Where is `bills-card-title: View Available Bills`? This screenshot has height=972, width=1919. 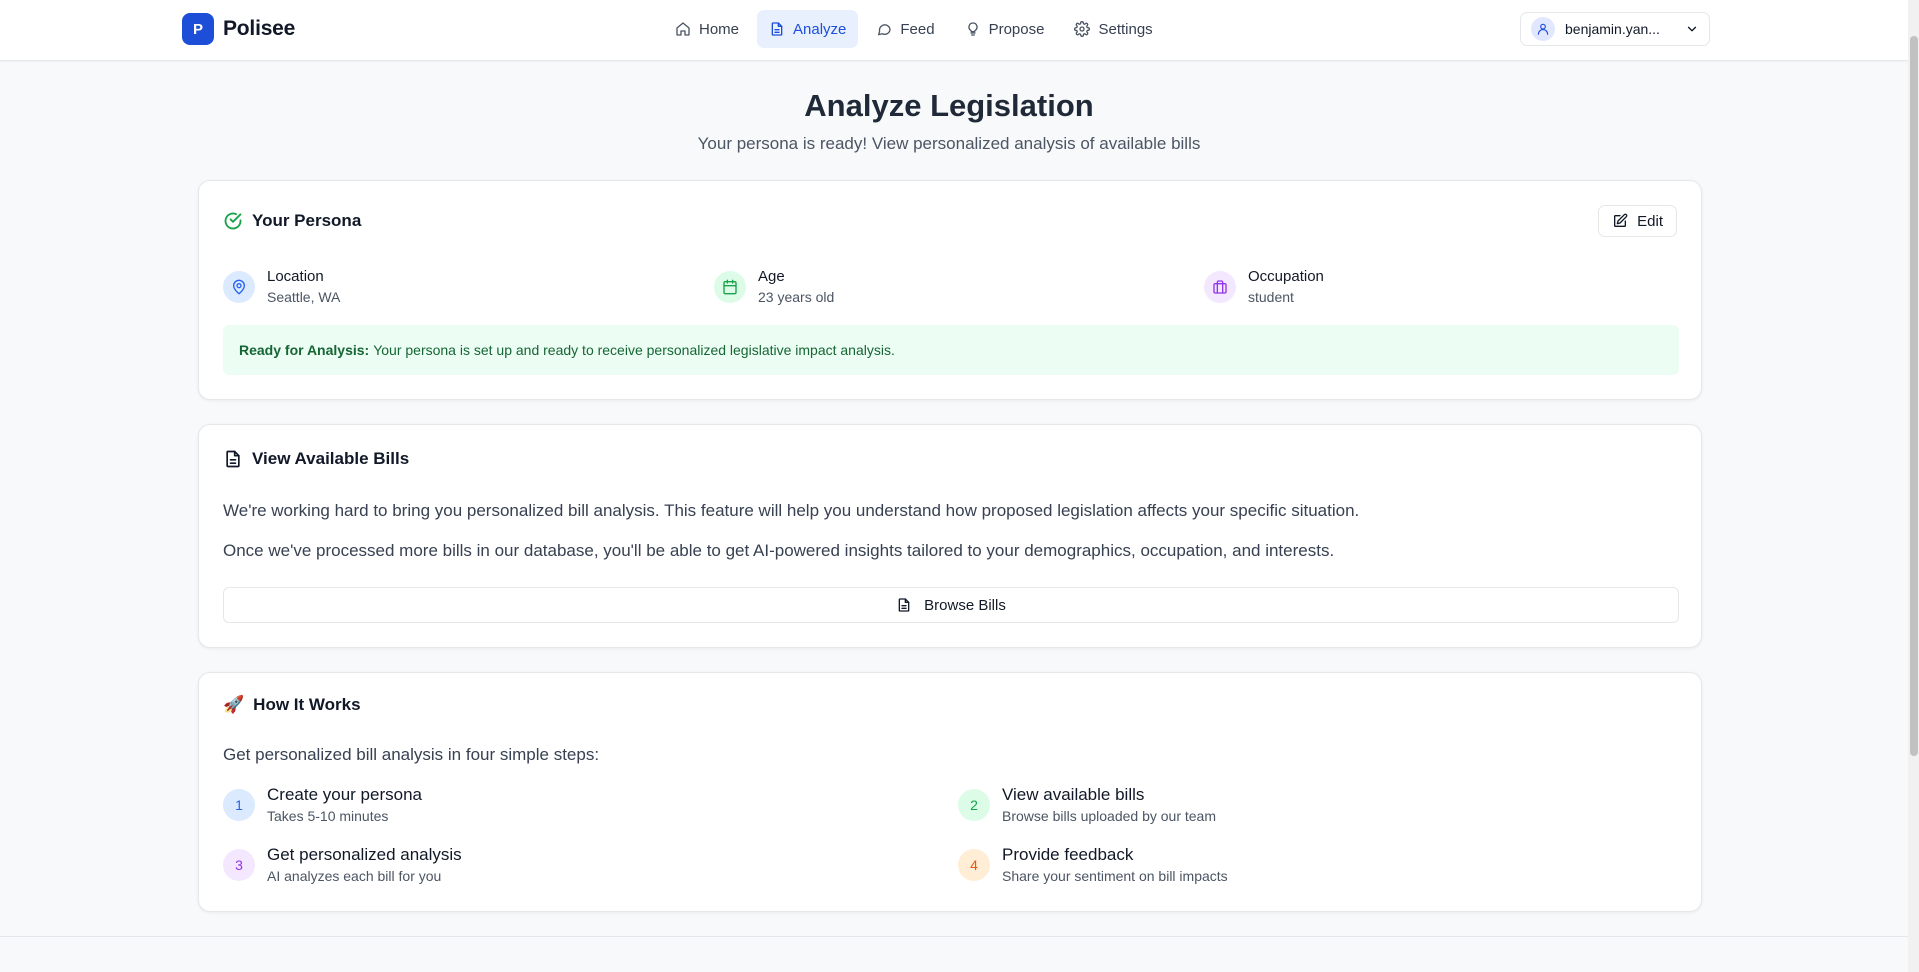 bills-card-title: View Available Bills is located at coordinates (316, 459).